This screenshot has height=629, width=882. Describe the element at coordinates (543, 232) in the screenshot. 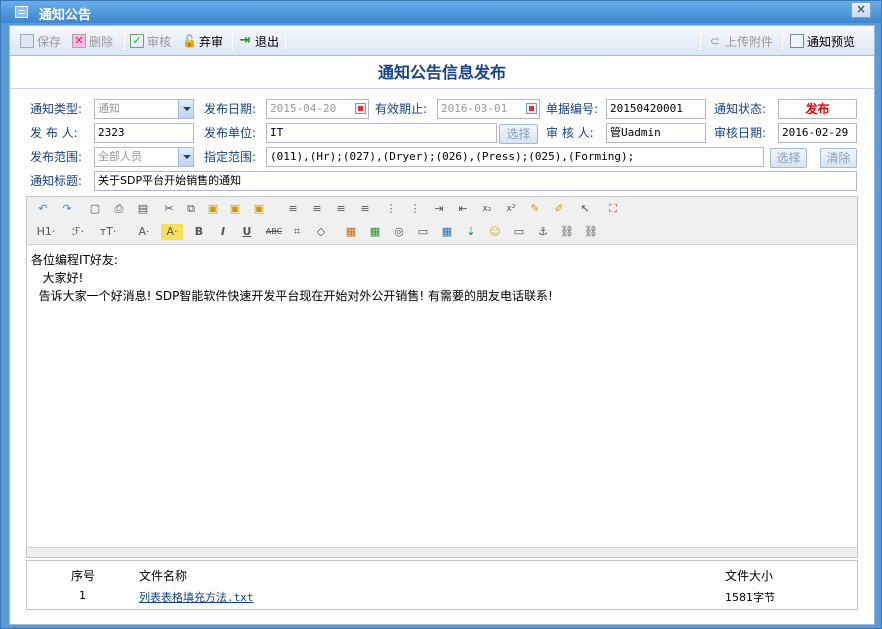

I see `anchor-icon: ⚓` at that location.